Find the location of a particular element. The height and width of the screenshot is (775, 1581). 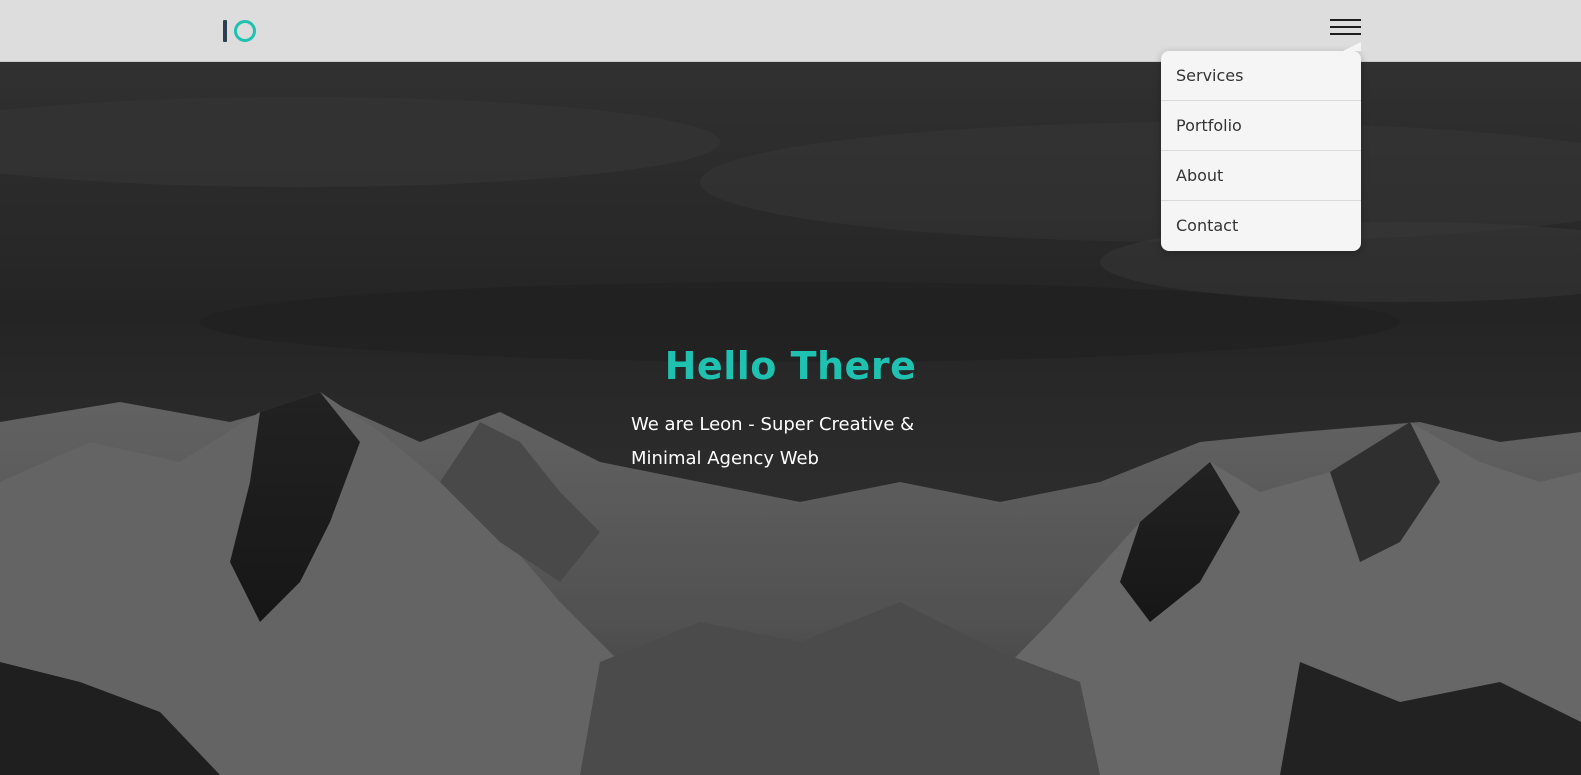

nav-dropdown-menu: Services Portfolio About Contact is located at coordinates (1261, 146).